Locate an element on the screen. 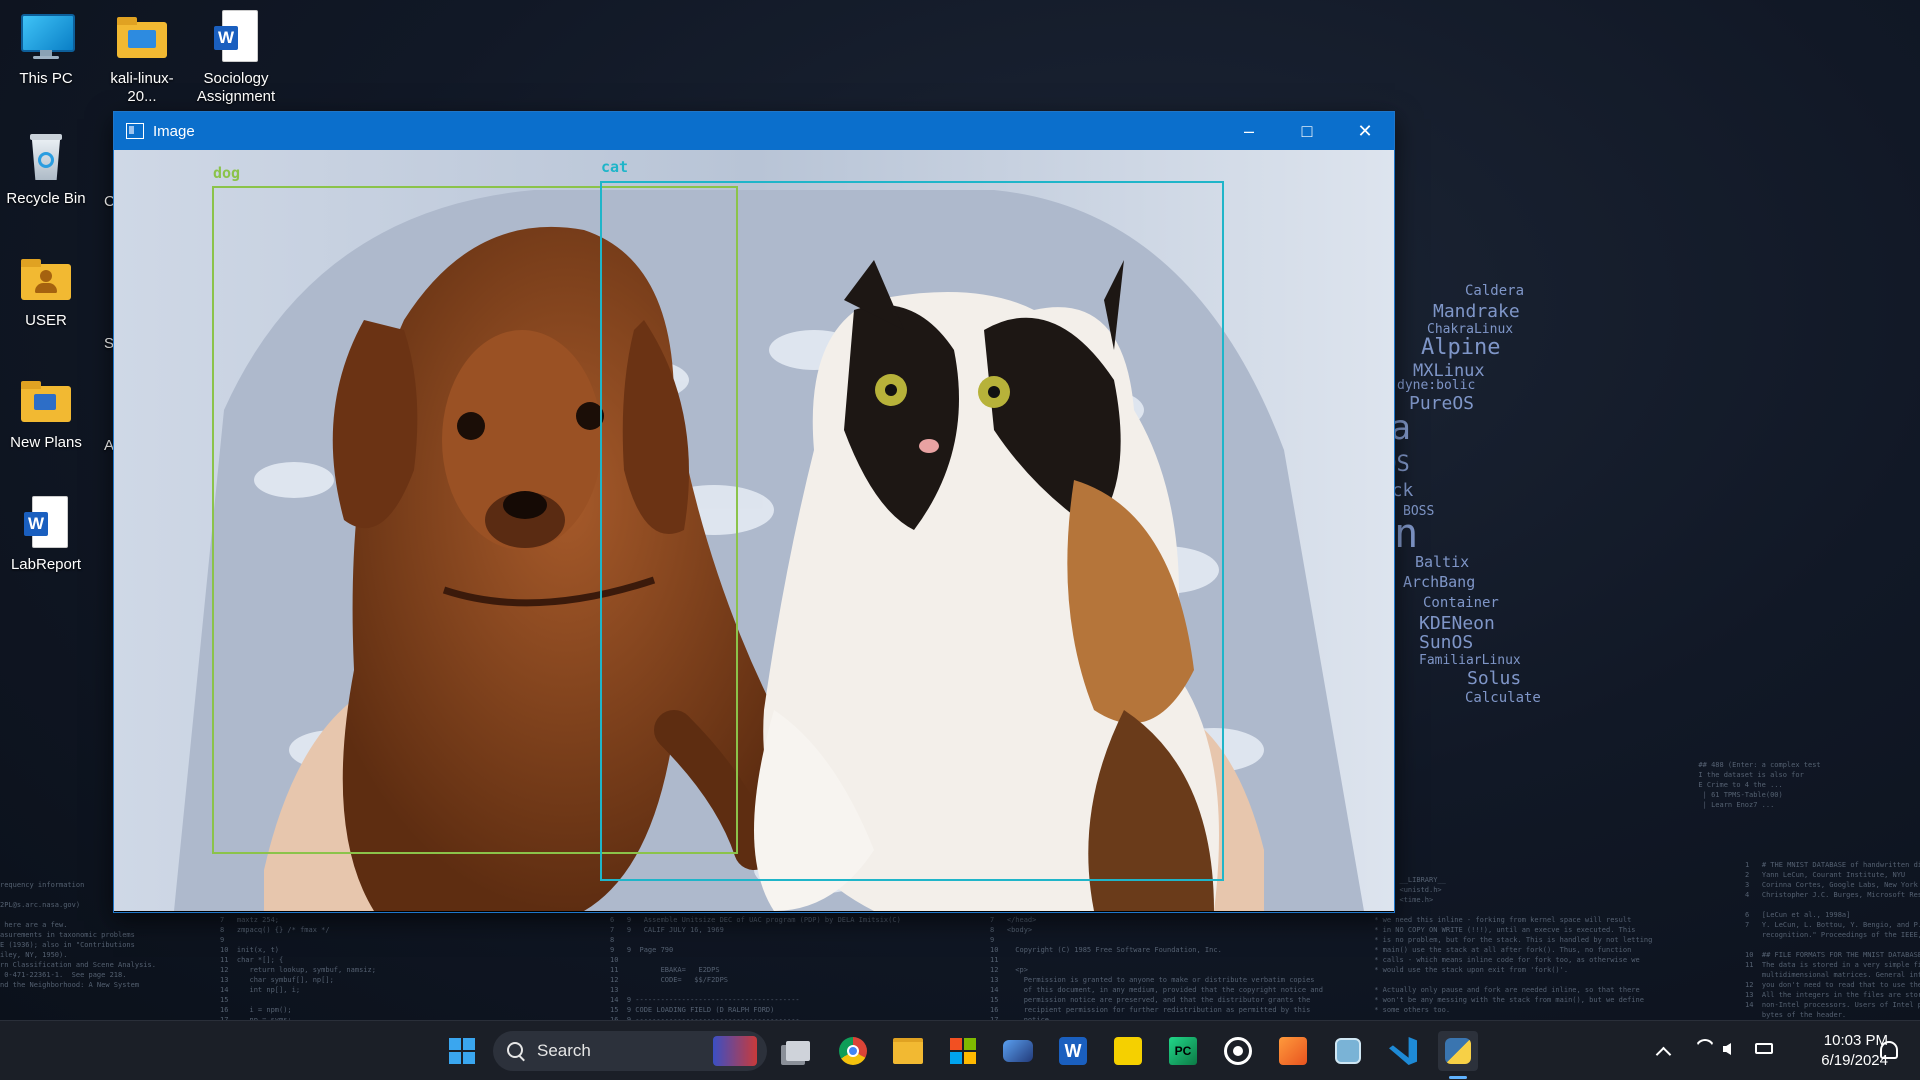 This screenshot has width=1920, height=1080. wordcloud-word: Caldera is located at coordinates (1495, 291).